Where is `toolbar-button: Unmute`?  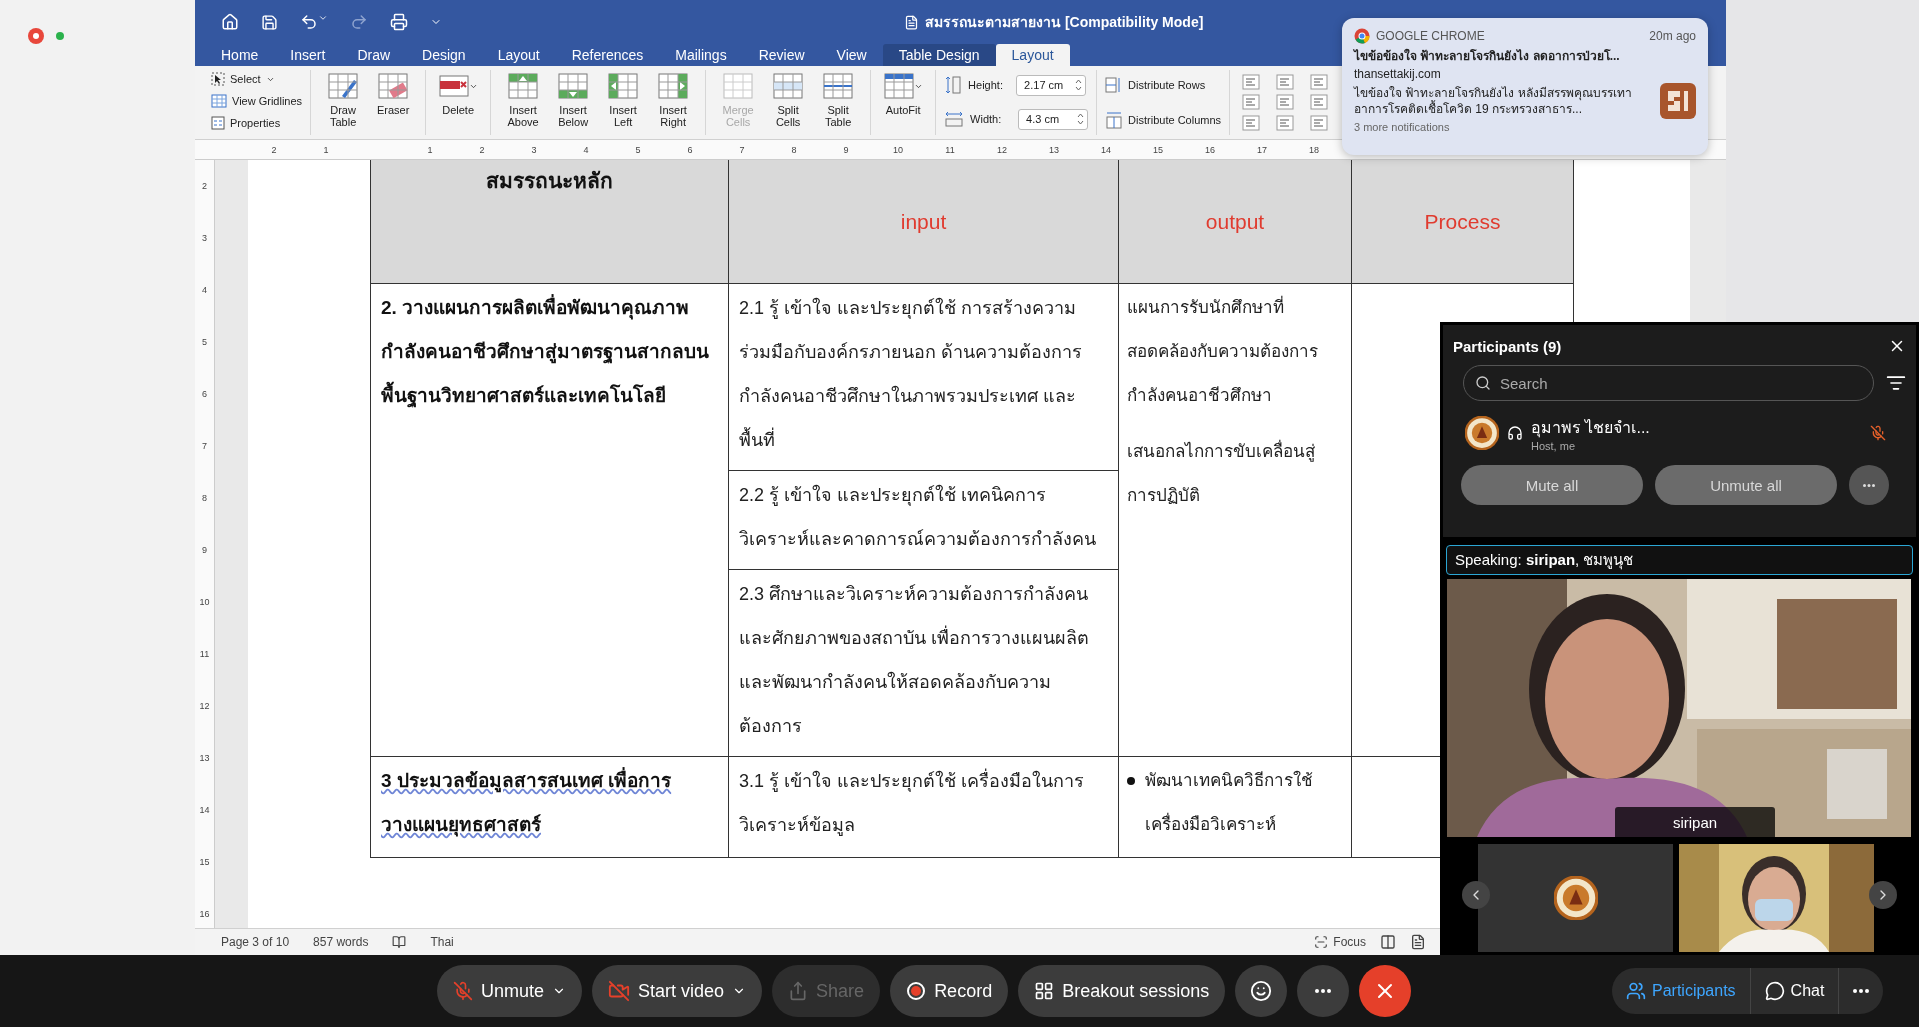
toolbar-button: Unmute is located at coordinates (510, 991).